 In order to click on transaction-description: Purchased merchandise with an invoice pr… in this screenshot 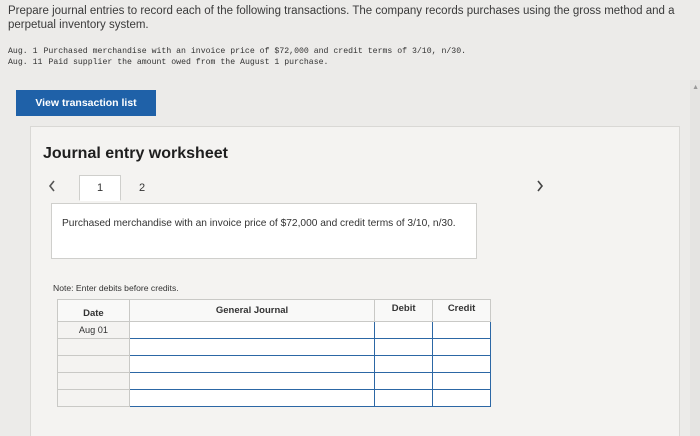, I will do `click(264, 231)`.